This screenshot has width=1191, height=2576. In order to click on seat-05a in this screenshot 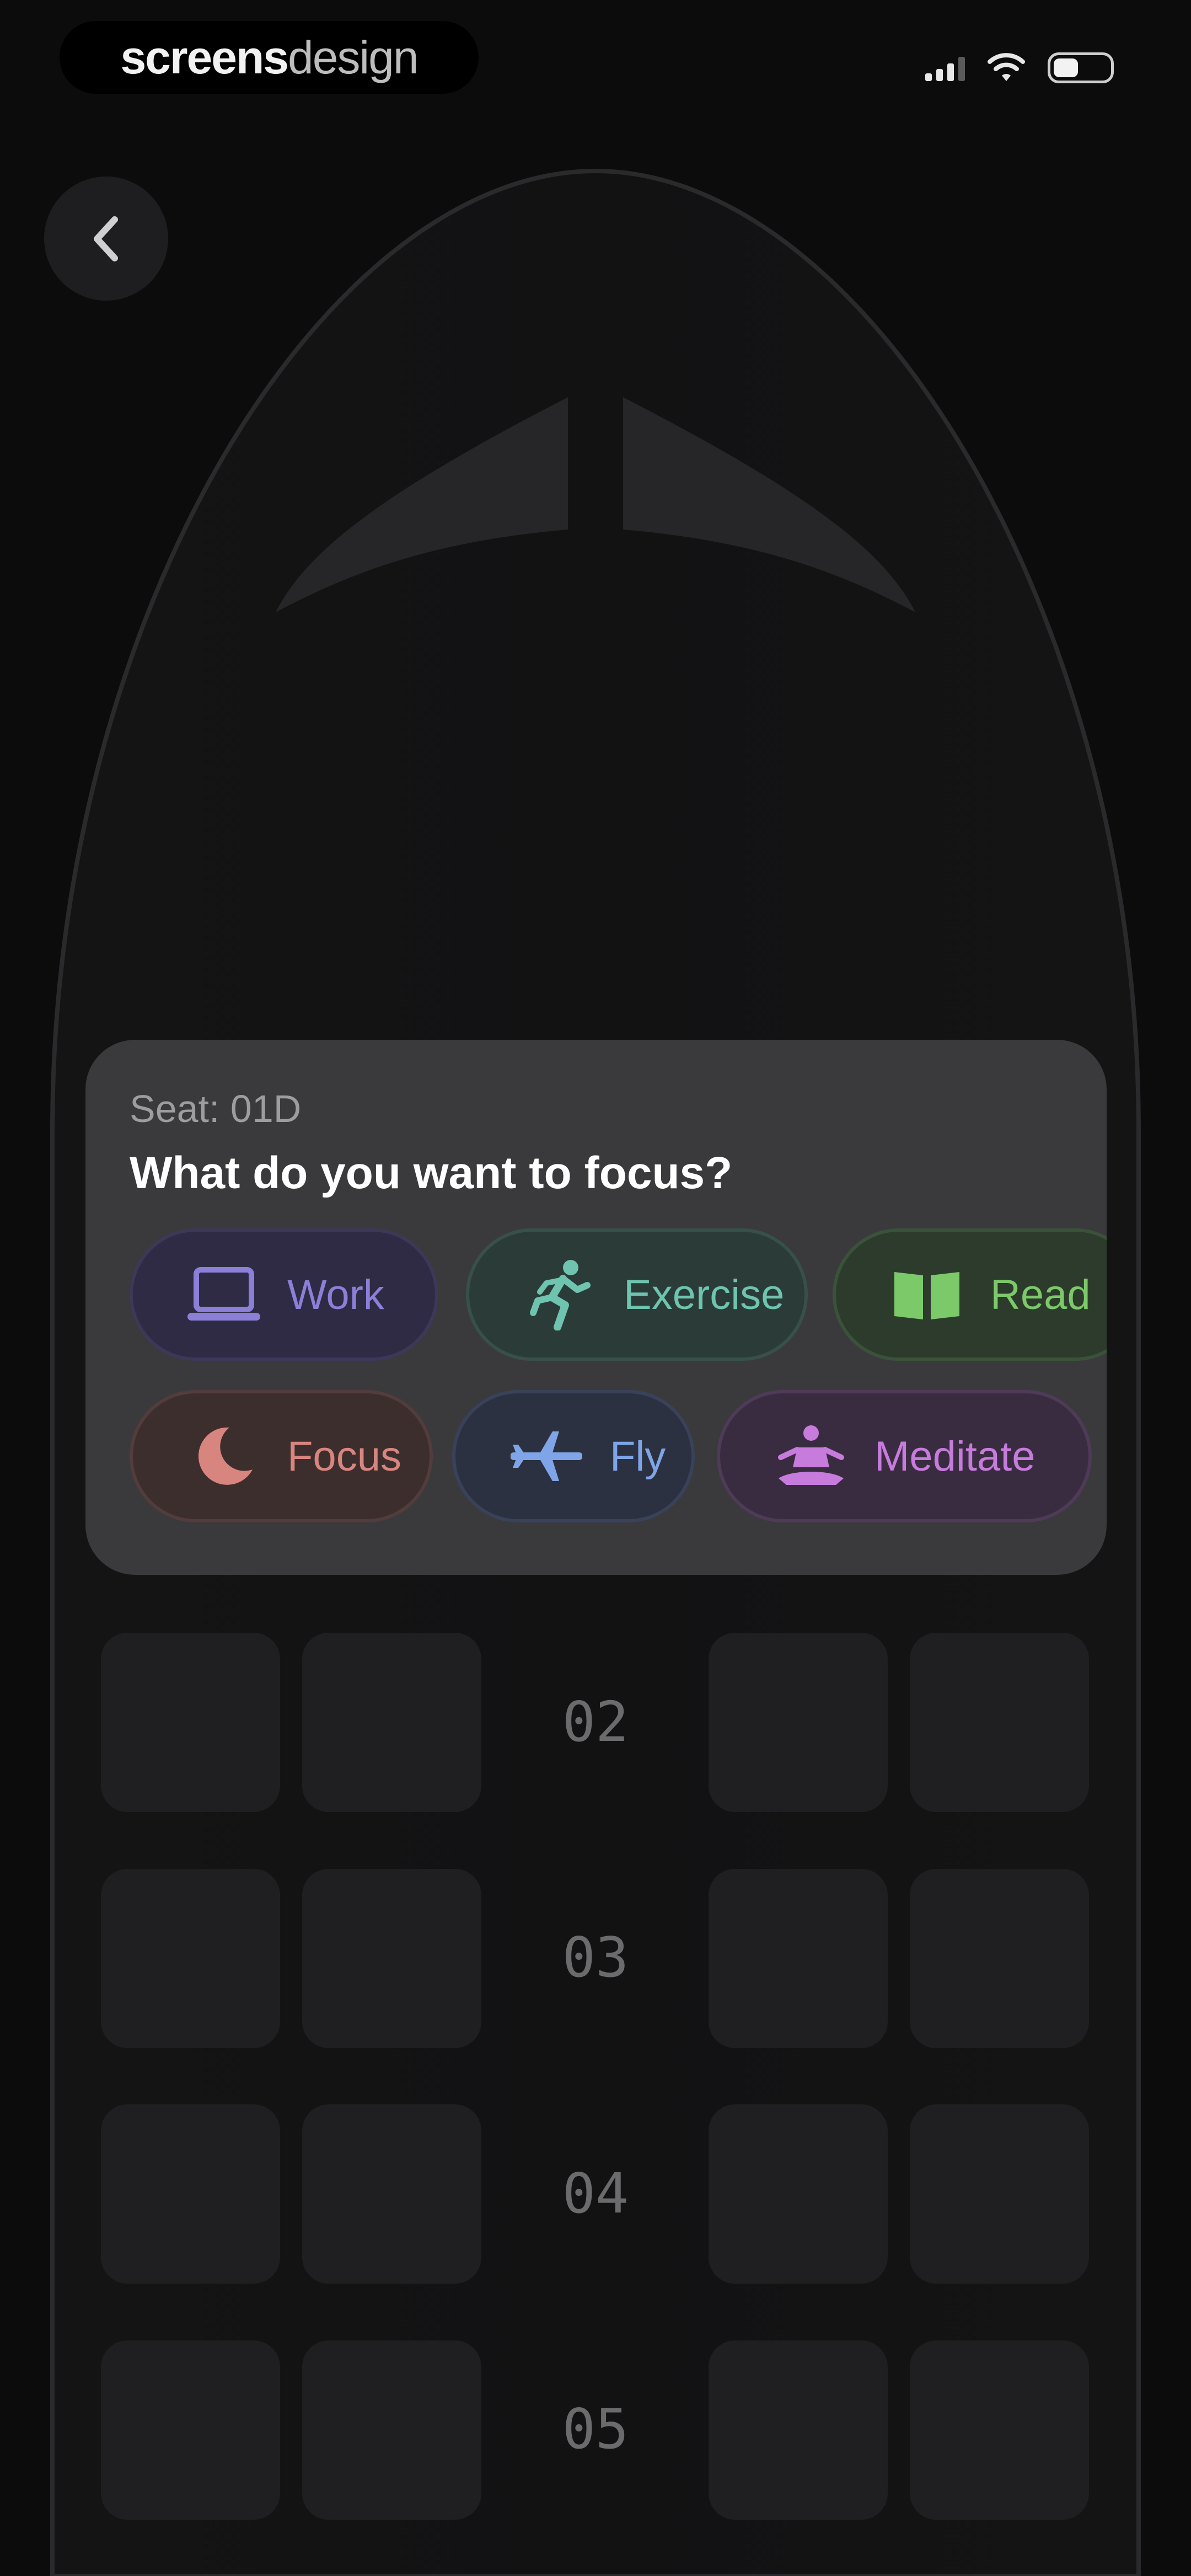, I will do `click(190, 2430)`.